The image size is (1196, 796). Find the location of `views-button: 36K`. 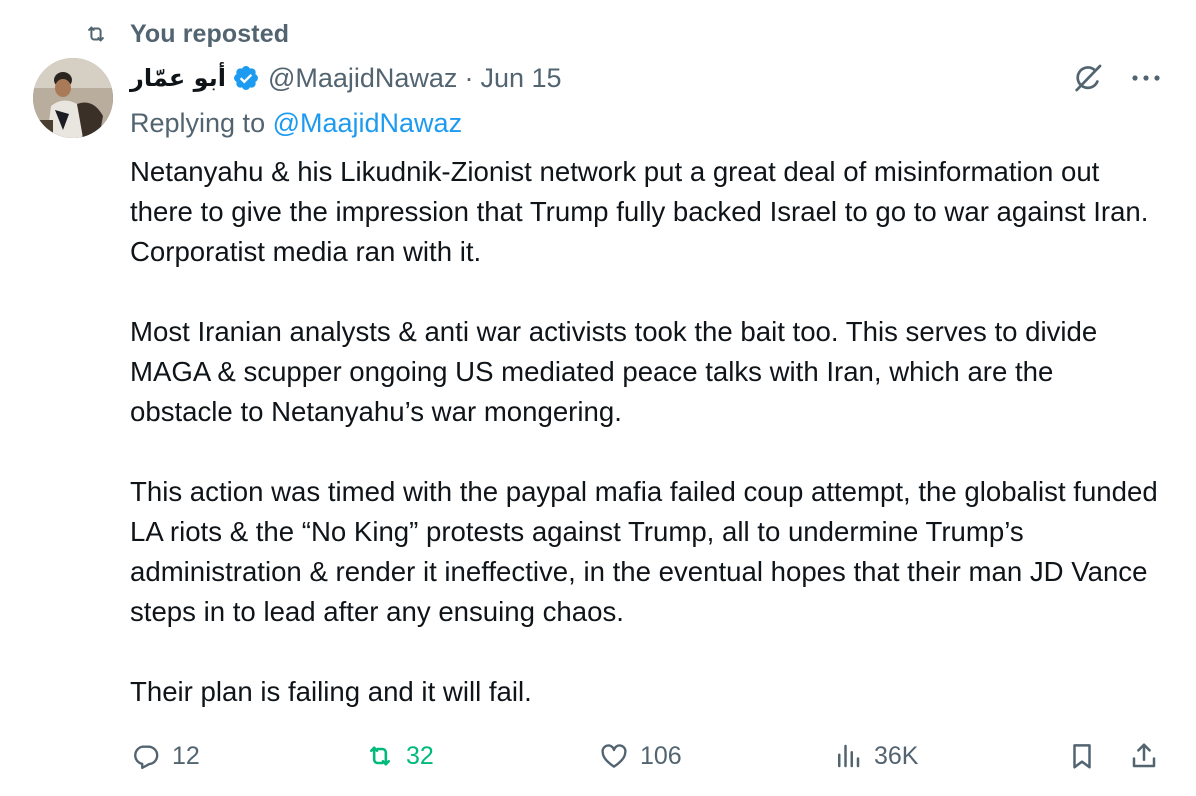

views-button: 36K is located at coordinates (875, 756).